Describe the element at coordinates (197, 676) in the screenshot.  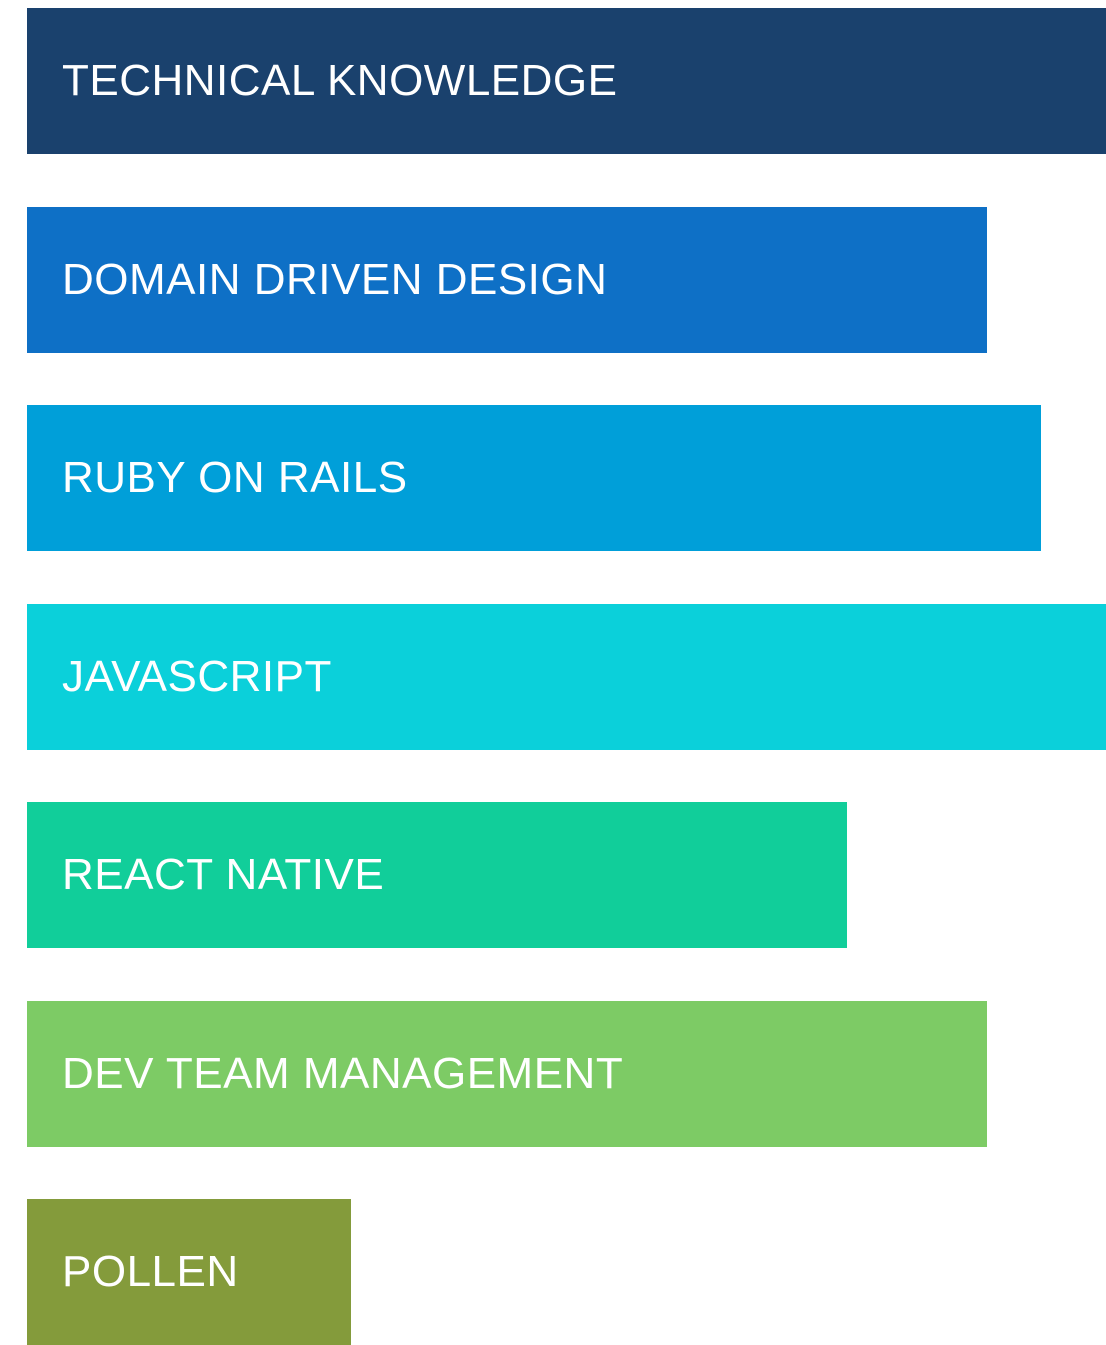
I see `bar-label: JAVASCRIPT` at that location.